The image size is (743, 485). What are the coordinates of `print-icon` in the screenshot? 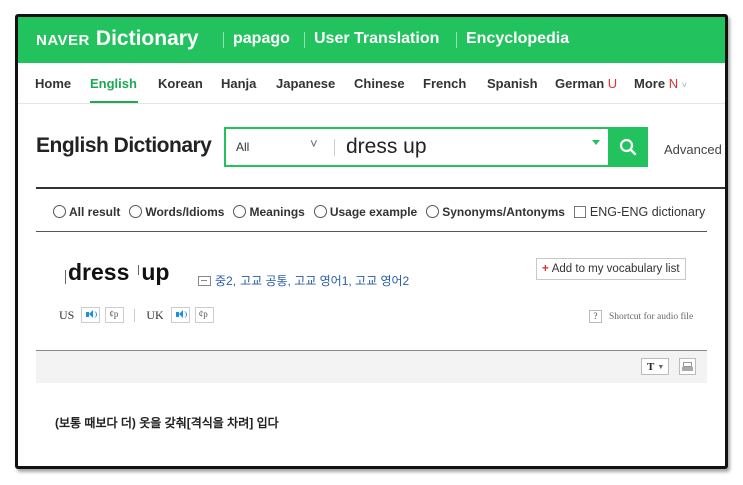 It's located at (687, 366).